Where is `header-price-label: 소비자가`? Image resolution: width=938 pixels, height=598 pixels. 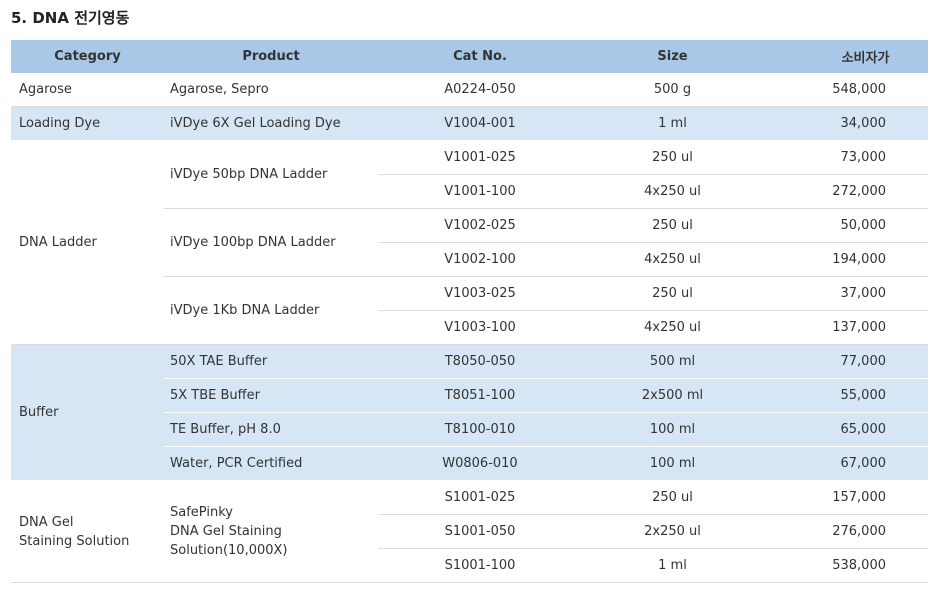 header-price-label: 소비자가 is located at coordinates (865, 58).